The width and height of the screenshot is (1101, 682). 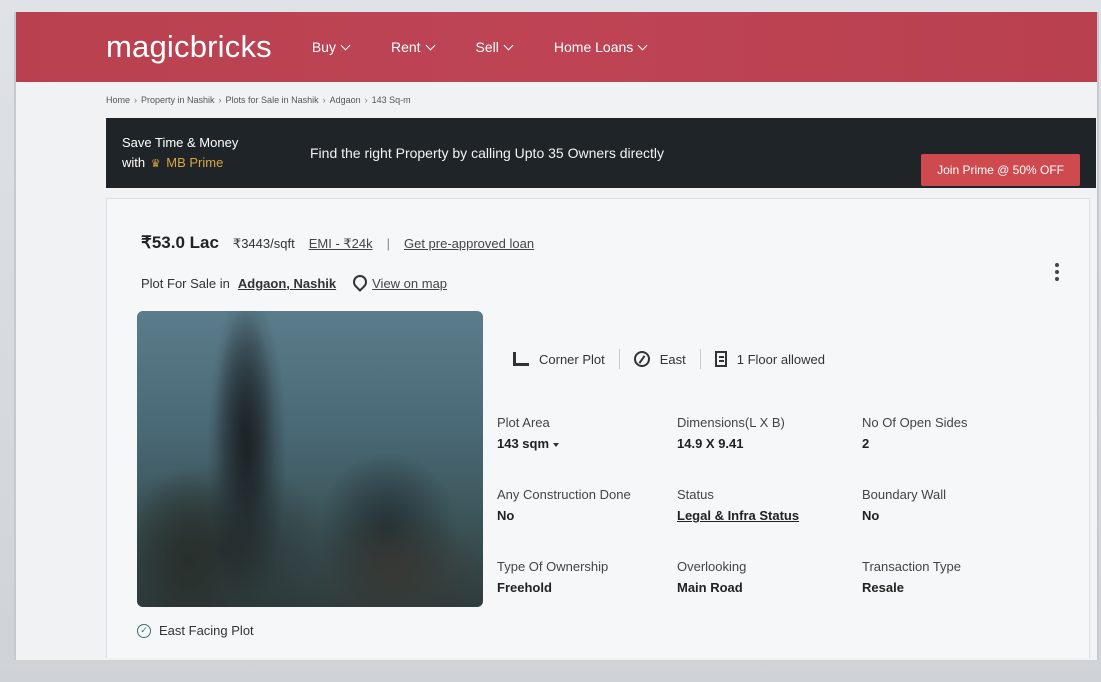 What do you see at coordinates (195, 162) in the screenshot?
I see `prime-brand: MB Prime` at bounding box center [195, 162].